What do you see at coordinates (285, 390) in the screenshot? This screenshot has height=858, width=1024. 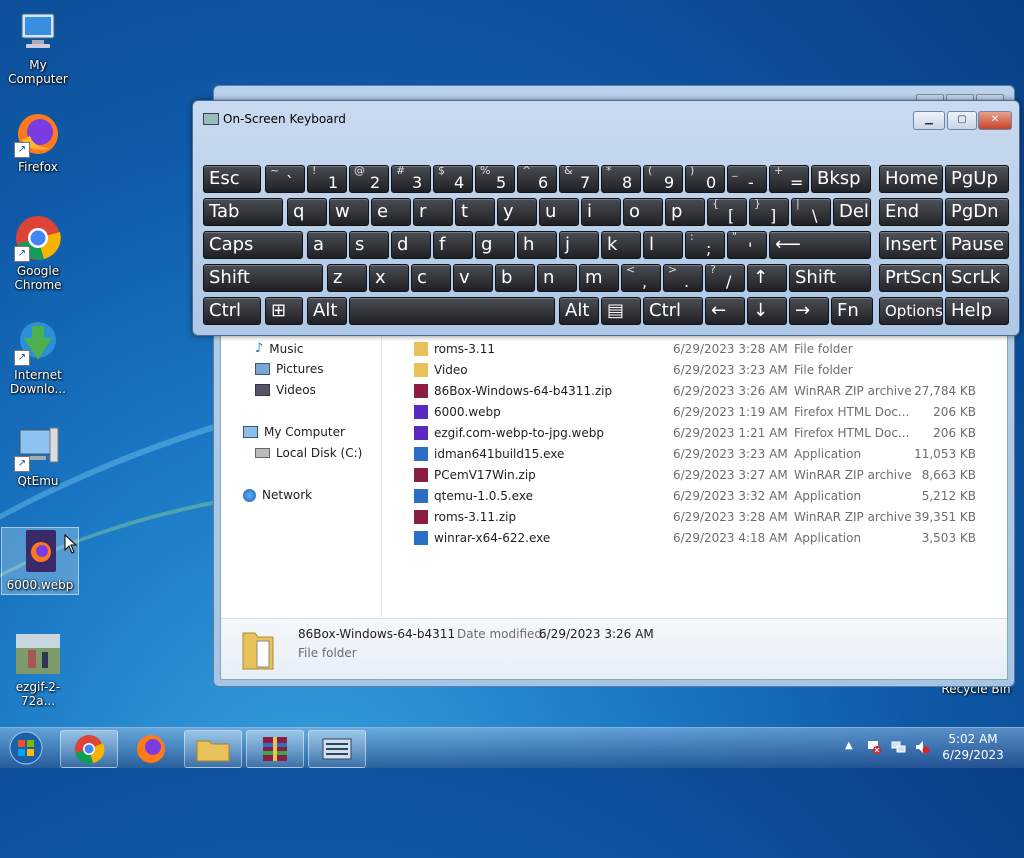 I see `nav-item-videos: Videos` at bounding box center [285, 390].